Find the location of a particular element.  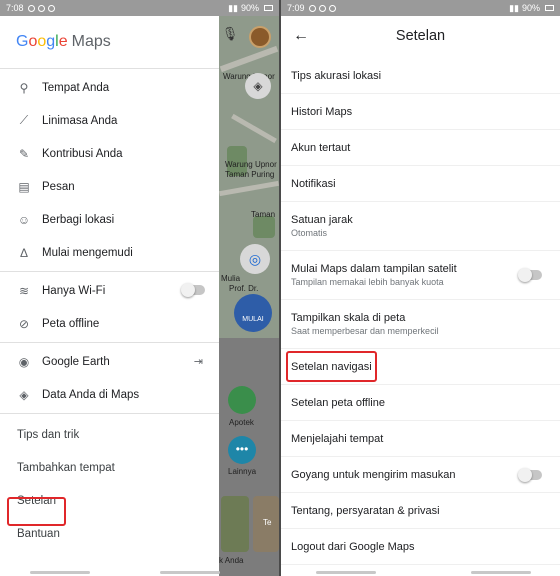

settings-item-goyang-untuk-mengirim-masukan: Goyang untuk mengirim masukan is located at coordinates (420, 475).